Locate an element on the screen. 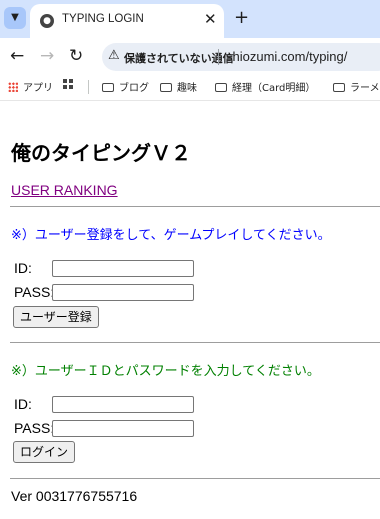 The height and width of the screenshot is (519, 380). register-instruction: ※）ユーザー登録をして、ゲームプレイしてください。 is located at coordinates (171, 235).